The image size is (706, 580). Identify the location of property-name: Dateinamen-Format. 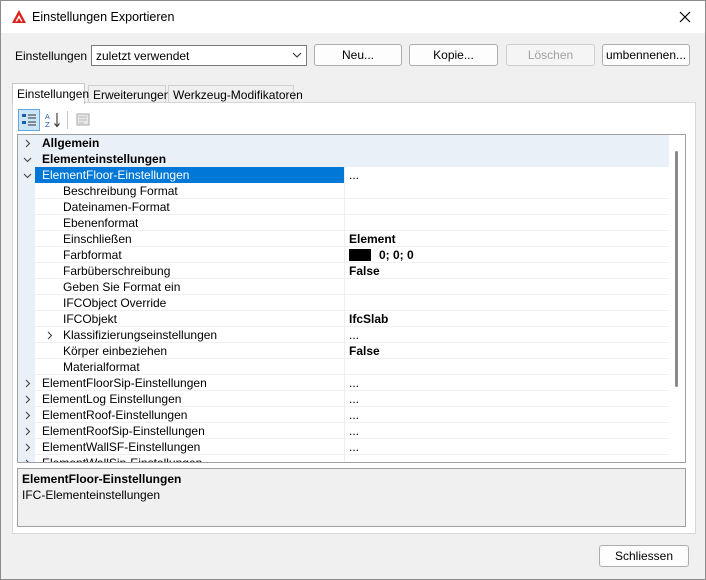
(116, 207).